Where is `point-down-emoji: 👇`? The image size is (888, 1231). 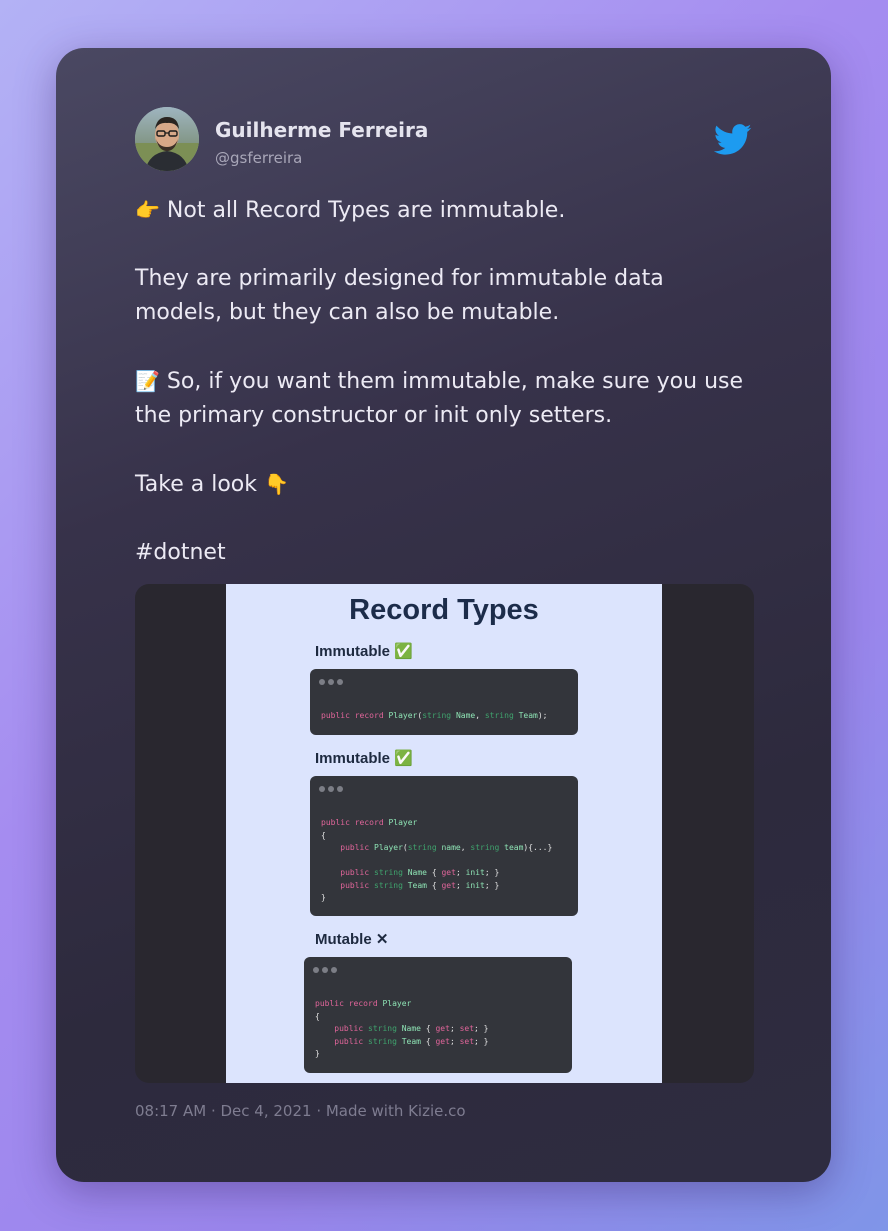
point-down-emoji: 👇 is located at coordinates (276, 484).